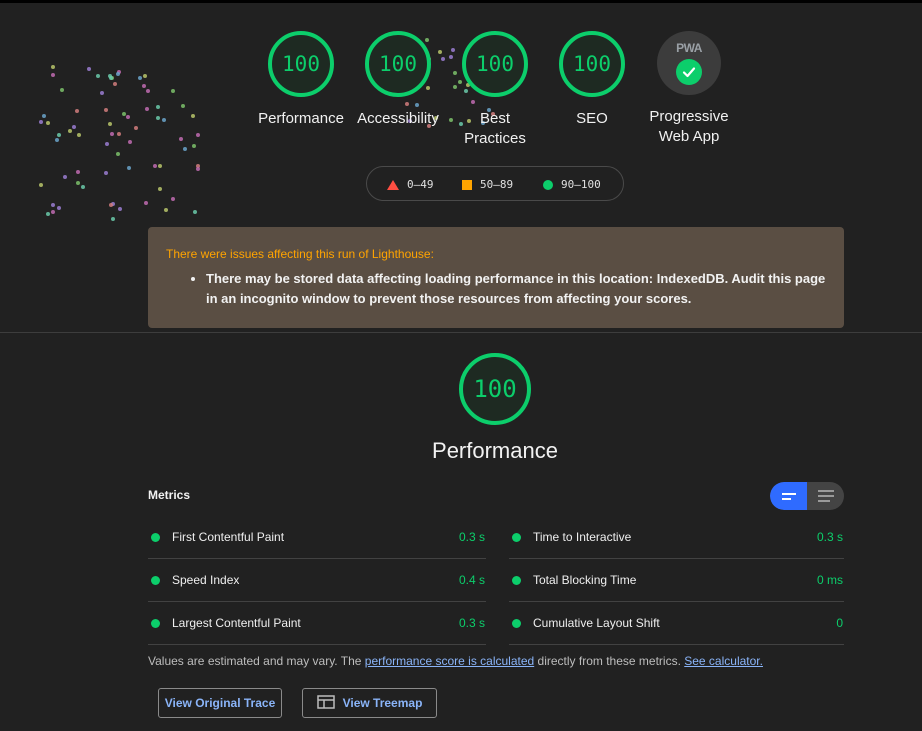 This screenshot has width=922, height=731. Describe the element at coordinates (487, 184) in the screenshot. I see `legend-average: 50–89` at that location.